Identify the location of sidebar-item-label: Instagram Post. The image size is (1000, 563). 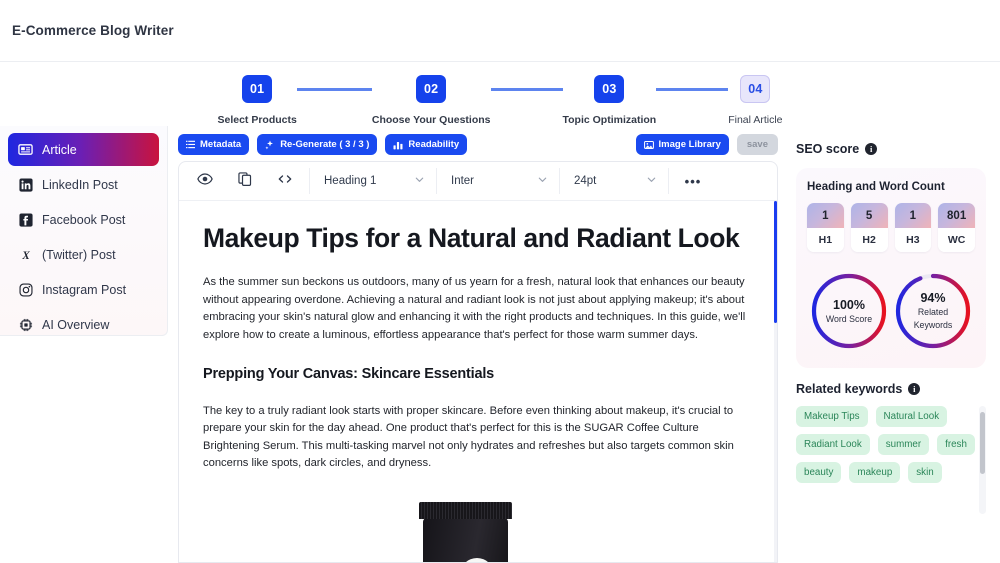
(84, 289).